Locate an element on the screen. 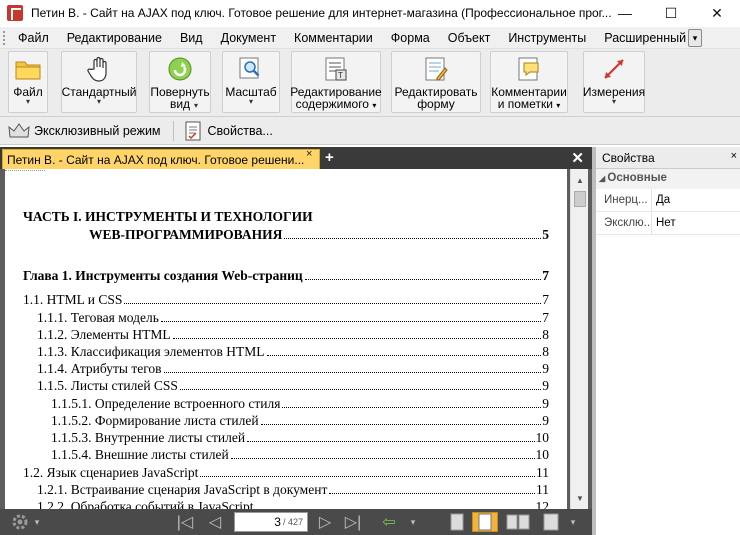  last-page-icon: ▷| is located at coordinates (353, 522).